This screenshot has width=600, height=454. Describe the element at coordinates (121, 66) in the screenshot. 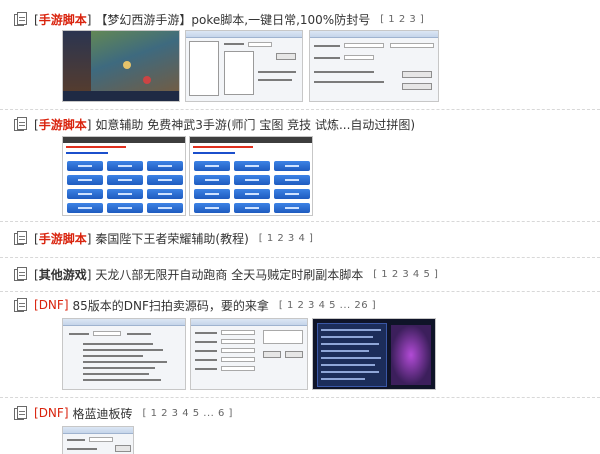

I see `thumbnail-game-screenshot` at that location.